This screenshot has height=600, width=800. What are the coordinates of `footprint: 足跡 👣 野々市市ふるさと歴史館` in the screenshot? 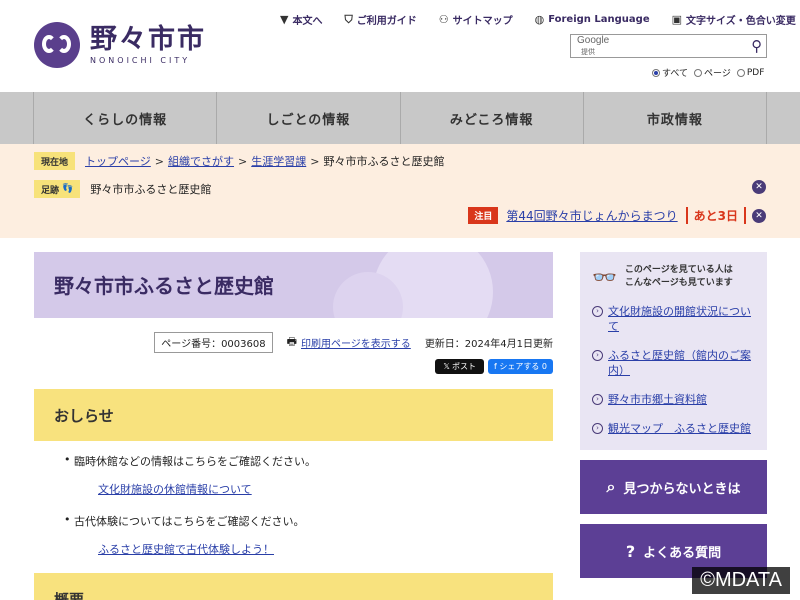 It's located at (122, 189).